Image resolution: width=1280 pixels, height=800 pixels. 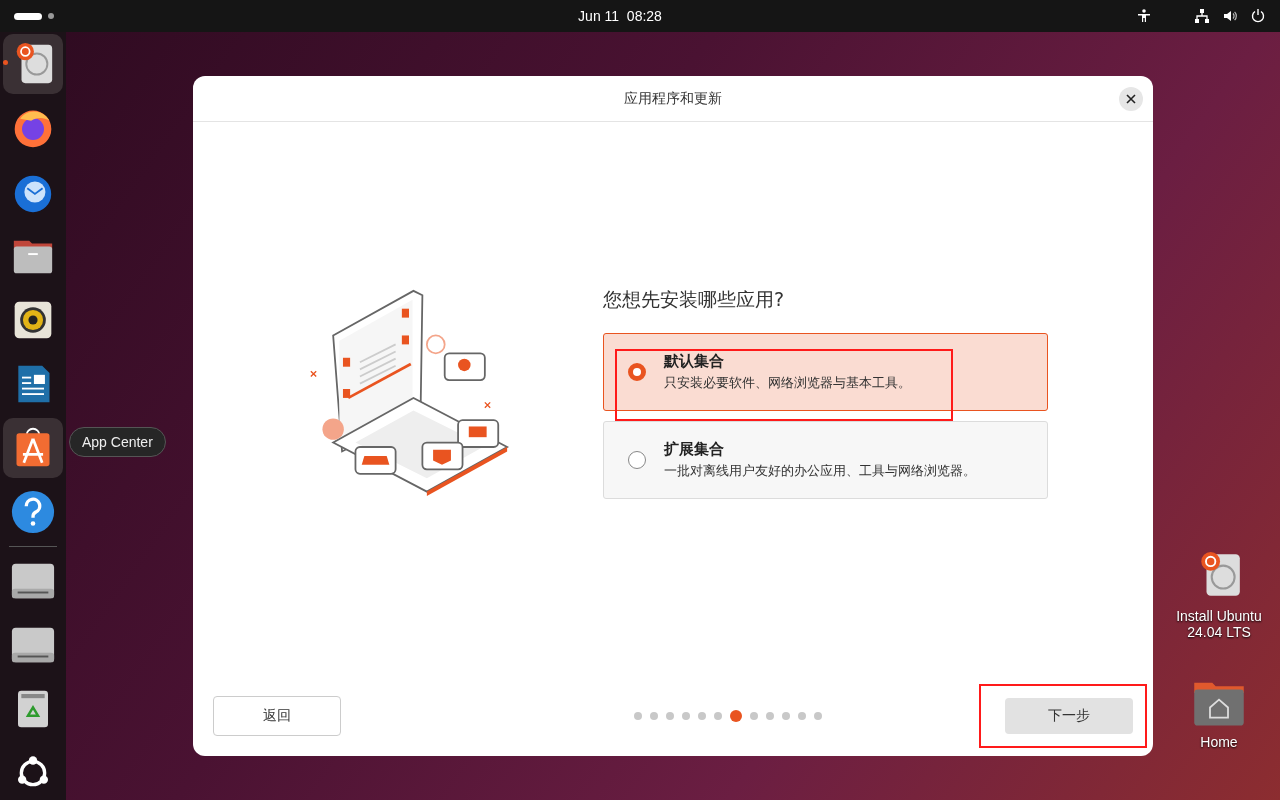 What do you see at coordinates (1144, 16) in the screenshot?
I see `accessibility-icon` at bounding box center [1144, 16].